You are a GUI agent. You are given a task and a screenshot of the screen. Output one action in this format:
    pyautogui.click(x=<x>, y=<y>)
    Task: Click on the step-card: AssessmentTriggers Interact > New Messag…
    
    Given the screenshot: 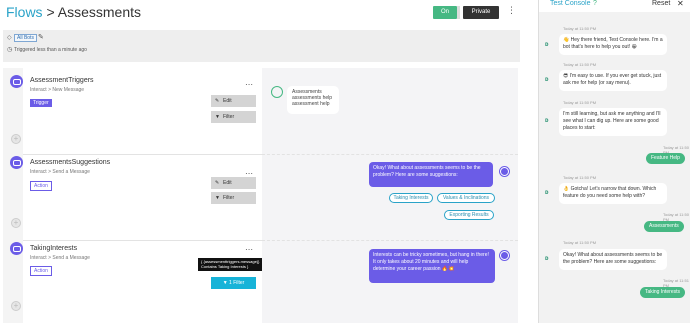 What is the action you would take?
    pyautogui.click(x=142, y=110)
    